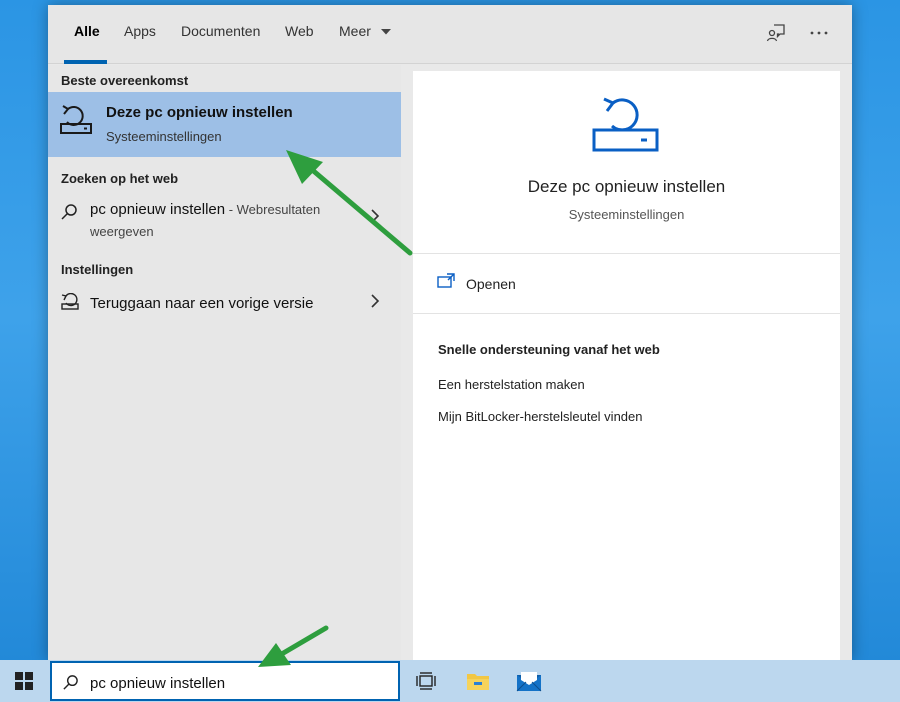 The width and height of the screenshot is (900, 702). Describe the element at coordinates (120, 178) in the screenshot. I see `web-search-heading: Zoeken op het web` at that location.